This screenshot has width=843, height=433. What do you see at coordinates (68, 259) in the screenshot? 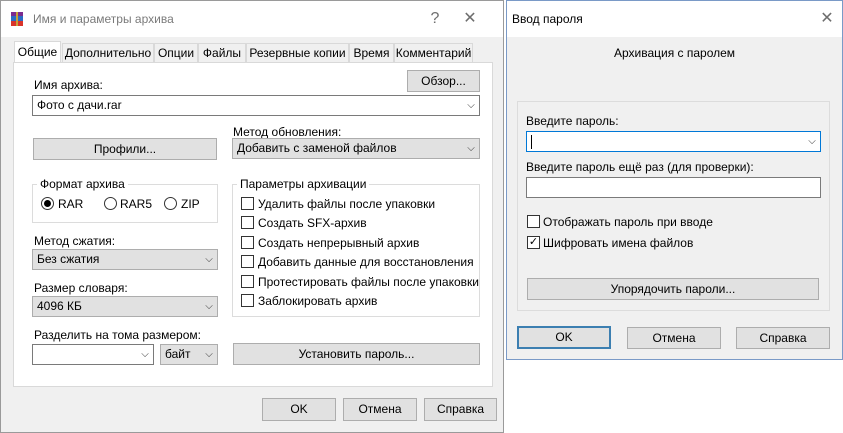
I see `compression-method-value: Без сжатия` at bounding box center [68, 259].